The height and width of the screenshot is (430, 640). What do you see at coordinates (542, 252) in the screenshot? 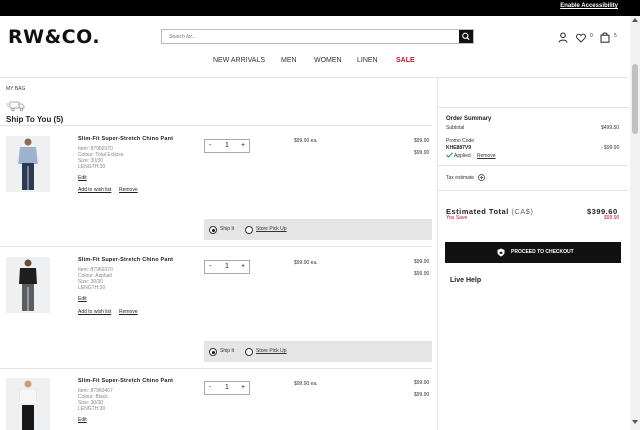
I see `checkout-label: PROCEED TO CHECKOUT` at bounding box center [542, 252].